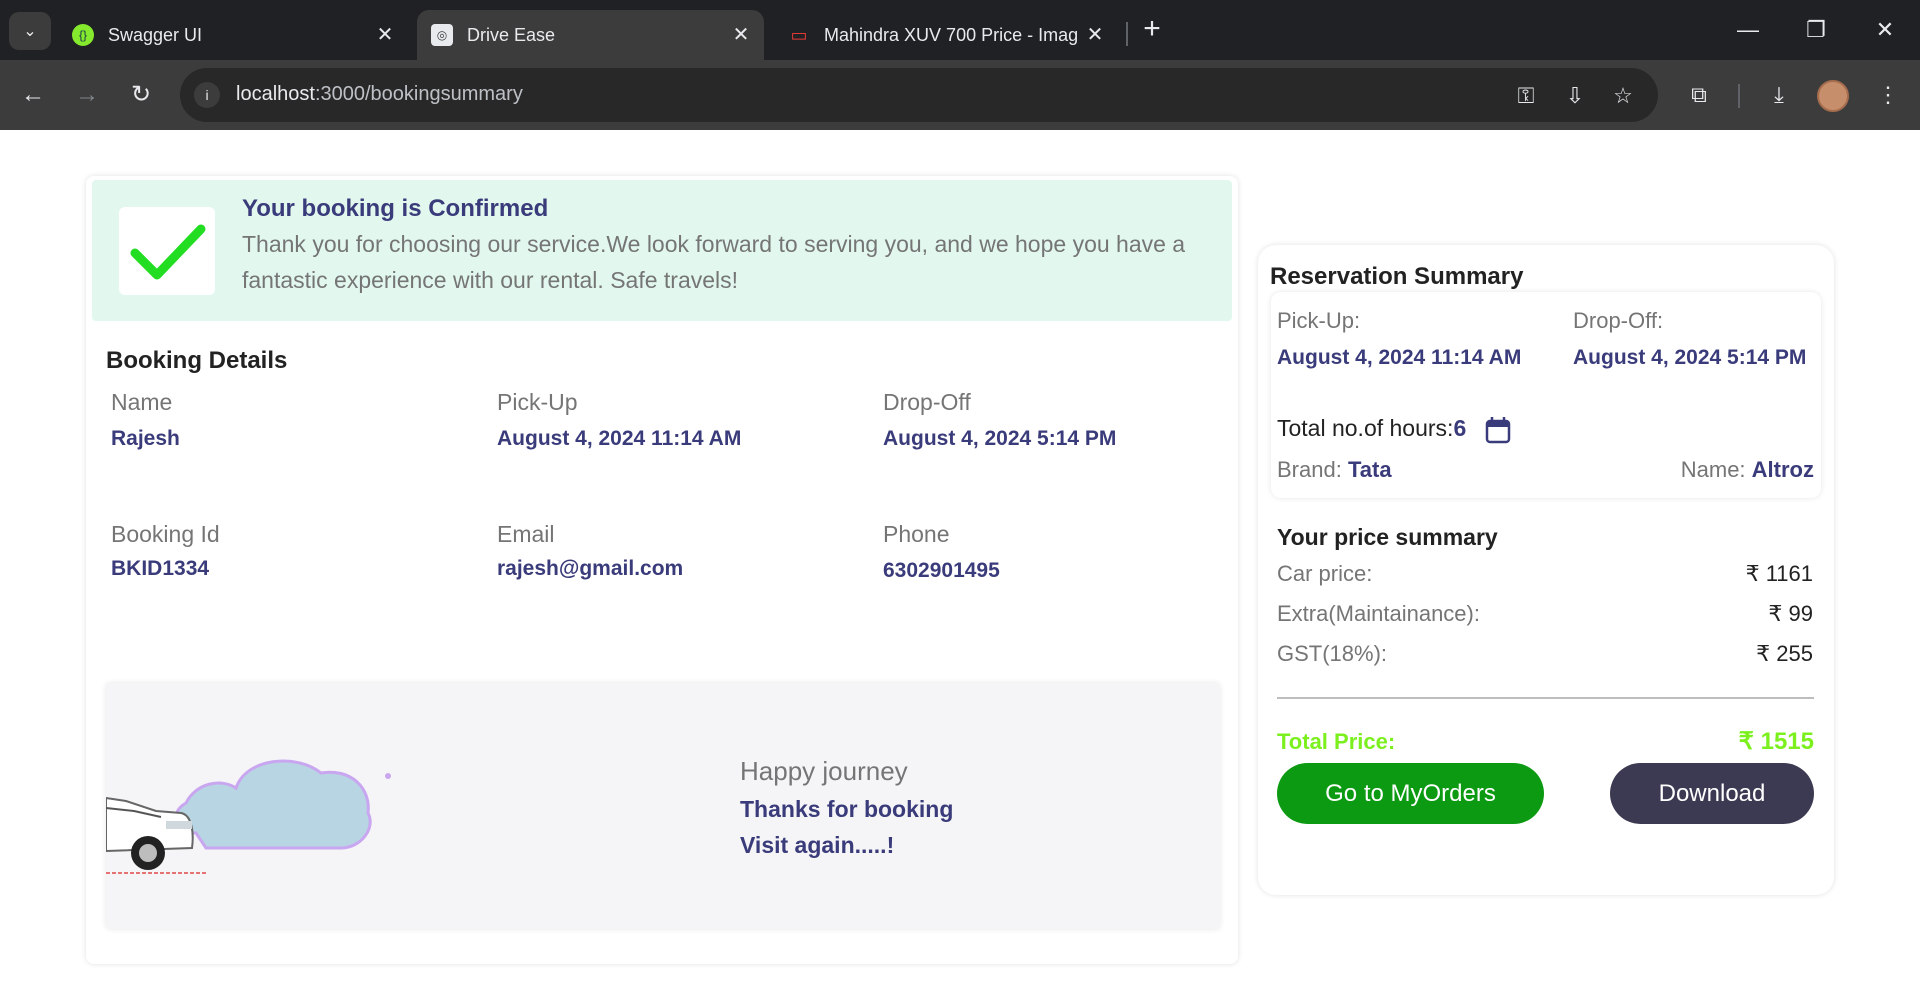 The image size is (1920, 992). What do you see at coordinates (142, 402) in the screenshot?
I see `name-label: Name` at bounding box center [142, 402].